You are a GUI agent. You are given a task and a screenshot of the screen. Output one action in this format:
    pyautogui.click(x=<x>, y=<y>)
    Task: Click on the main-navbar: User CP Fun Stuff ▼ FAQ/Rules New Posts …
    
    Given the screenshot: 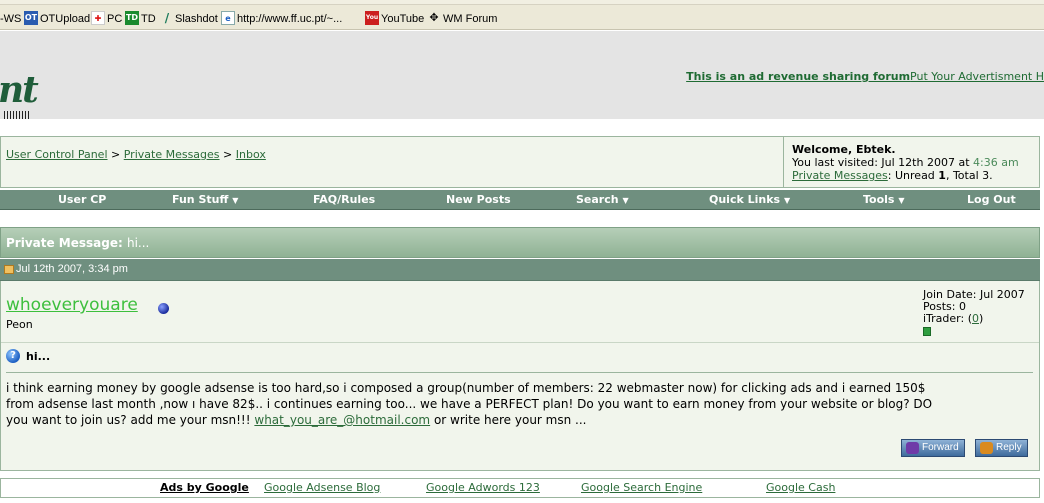 What is the action you would take?
    pyautogui.click(x=520, y=200)
    